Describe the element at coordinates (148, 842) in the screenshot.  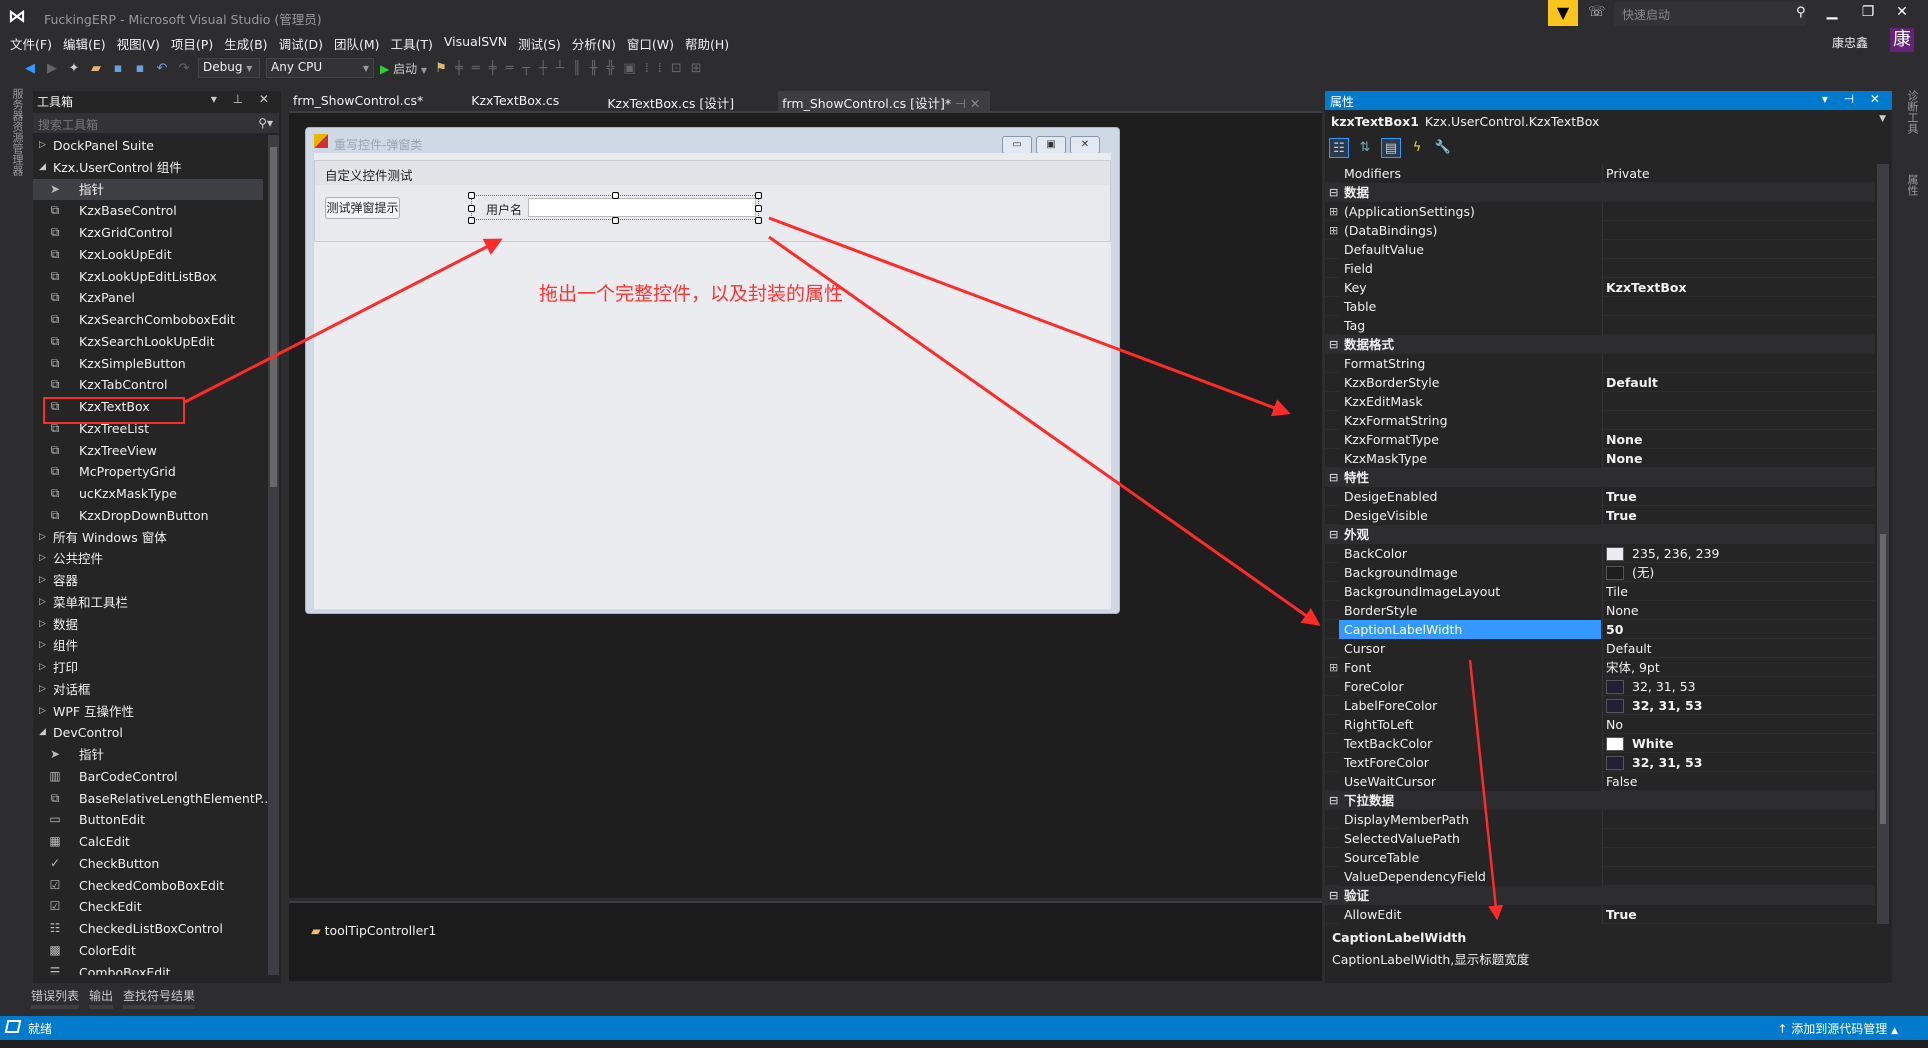
I see `toolbox-item: ▦ CalcEdit` at that location.